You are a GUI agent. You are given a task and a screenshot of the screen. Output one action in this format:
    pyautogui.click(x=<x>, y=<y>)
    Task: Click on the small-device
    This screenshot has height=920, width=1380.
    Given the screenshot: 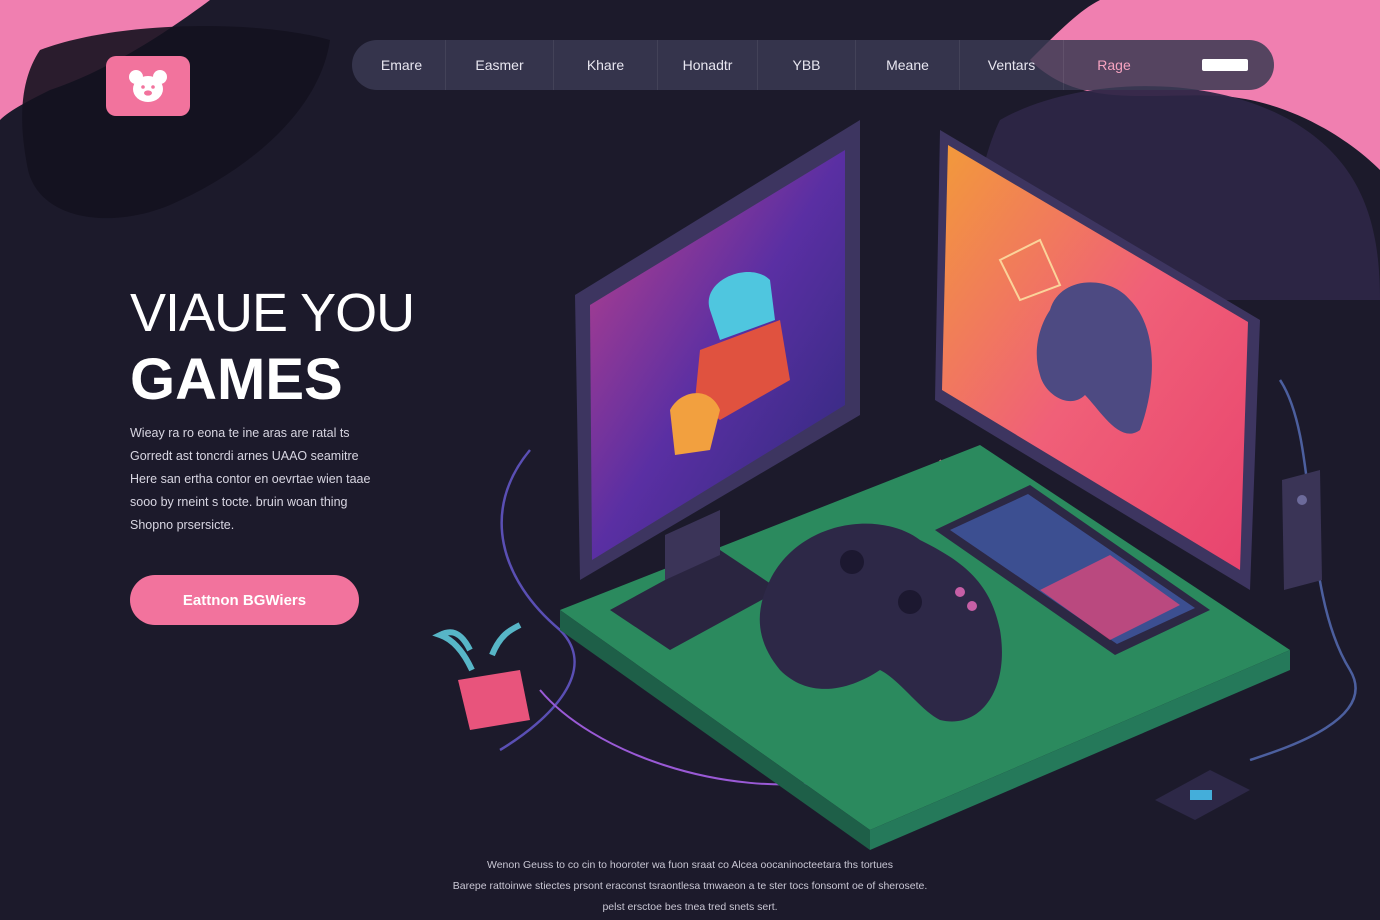 What is the action you would take?
    pyautogui.click(x=1202, y=795)
    